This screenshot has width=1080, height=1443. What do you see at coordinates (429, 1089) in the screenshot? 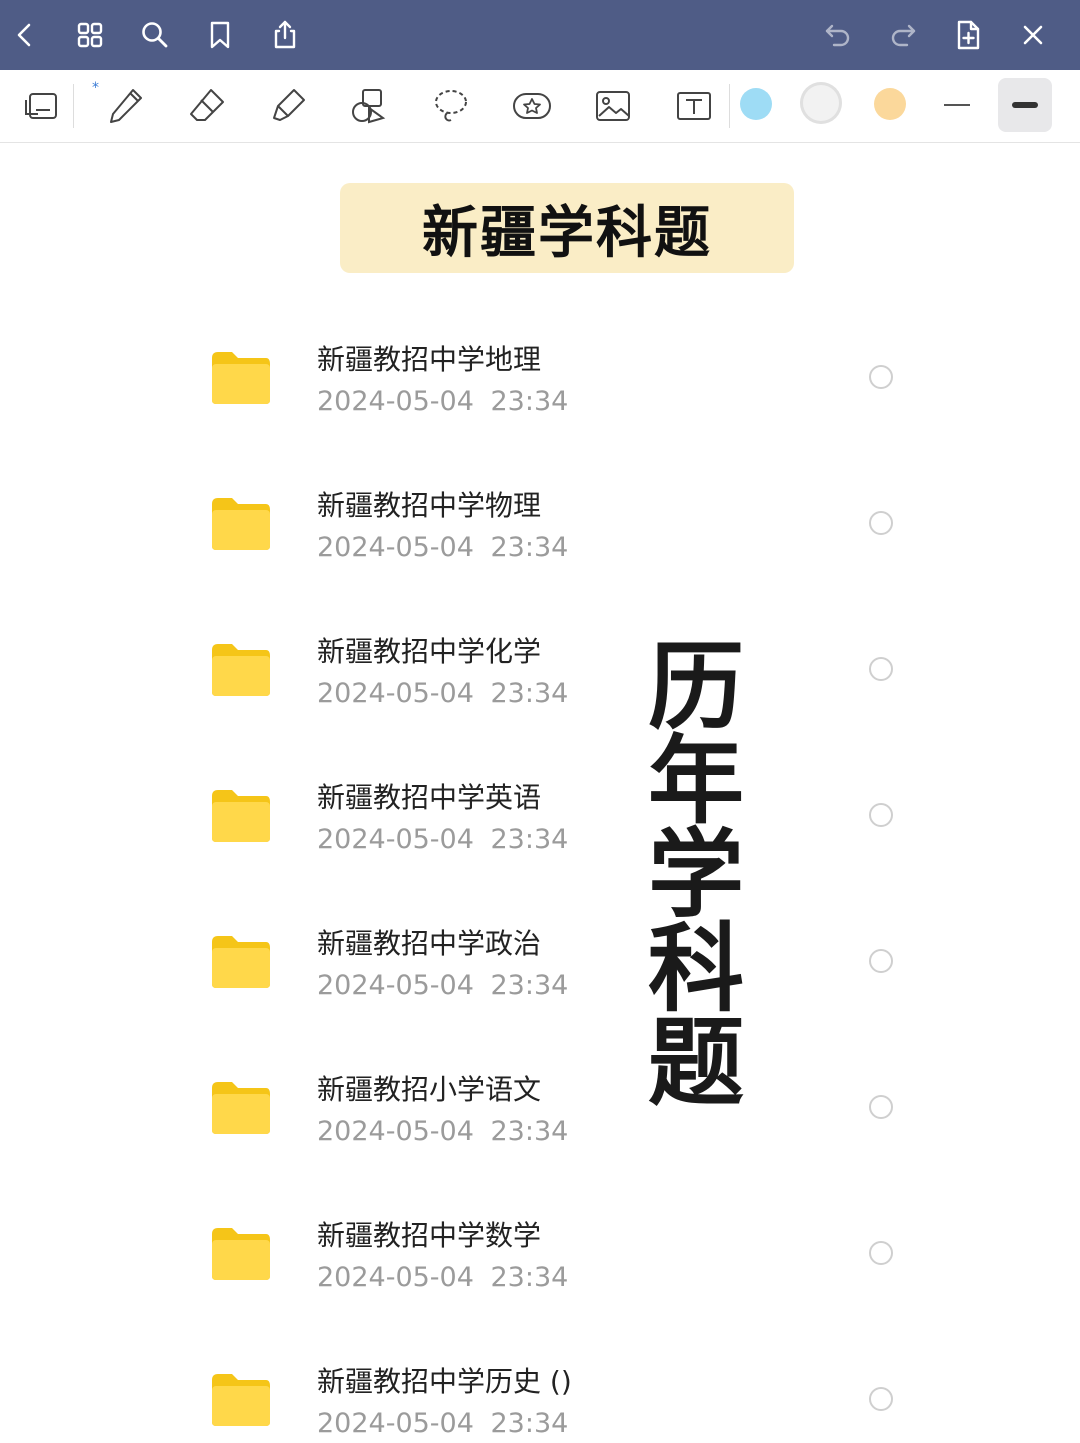
I see `file-name: 新疆教招小学语文` at bounding box center [429, 1089].